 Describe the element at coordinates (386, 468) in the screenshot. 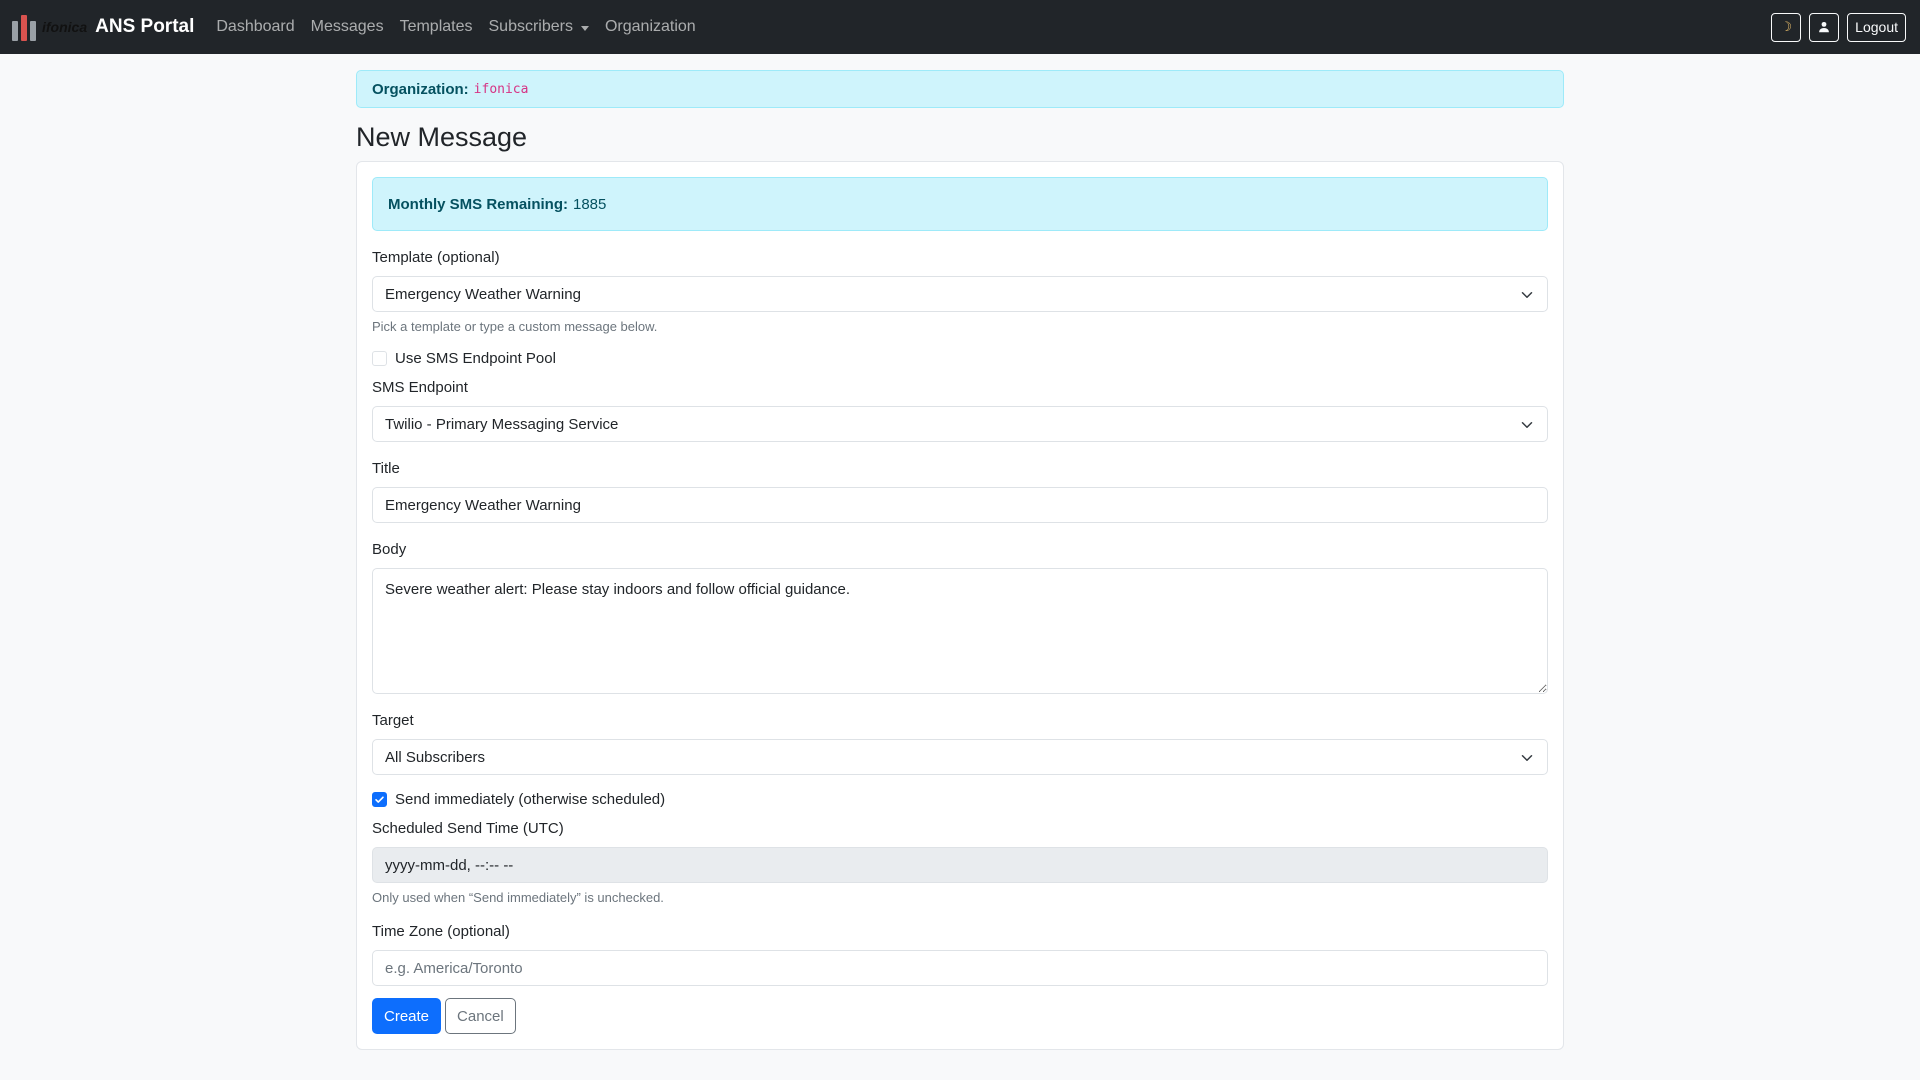

I see `title-label: Title` at that location.